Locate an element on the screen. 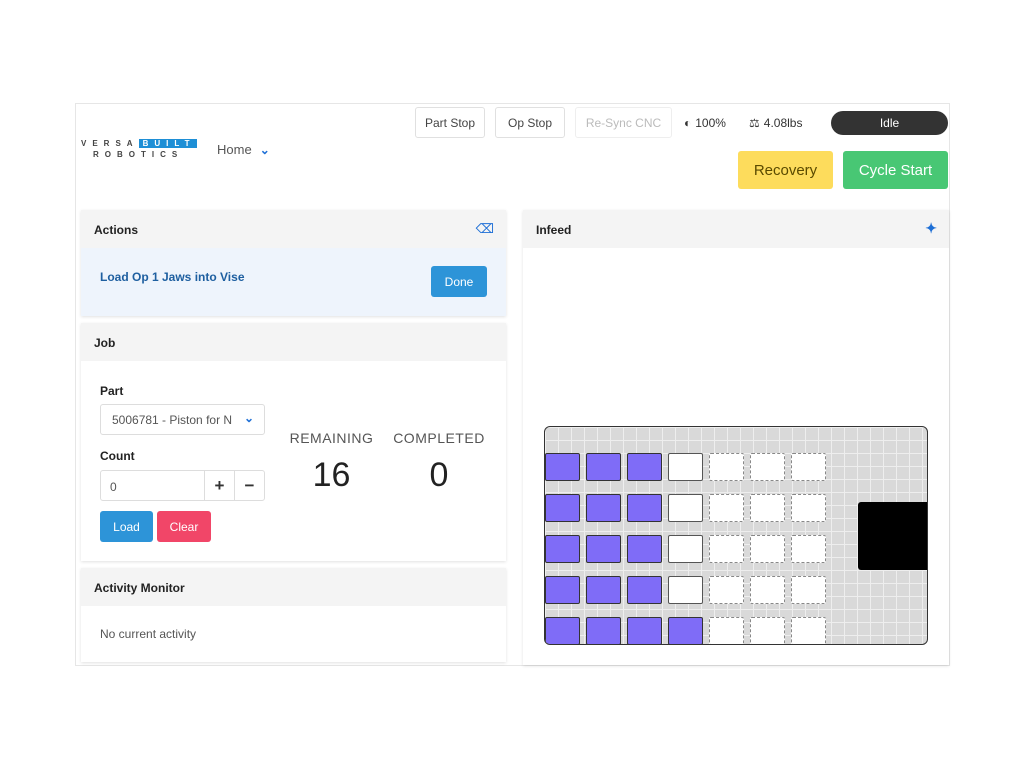 The image size is (1024, 768). load-button: Load is located at coordinates (126, 526).